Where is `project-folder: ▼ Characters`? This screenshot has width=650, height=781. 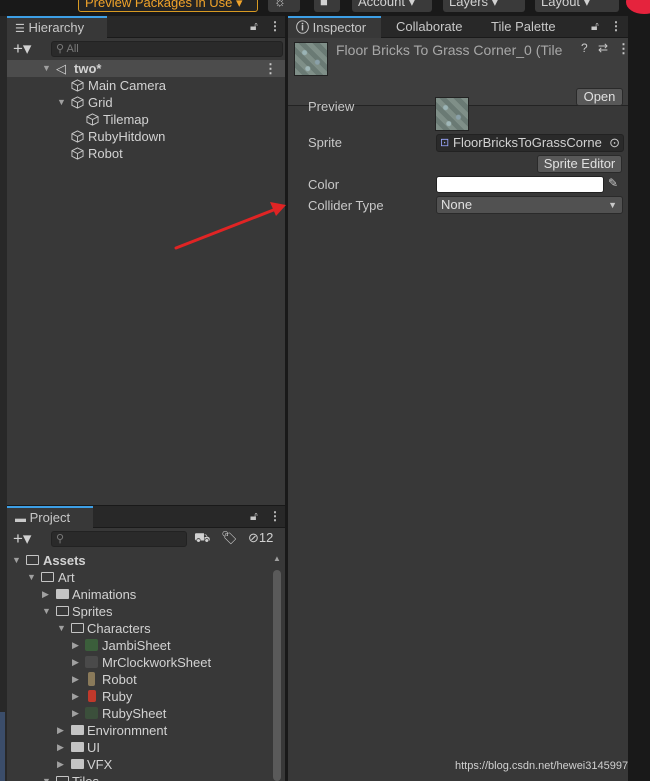
project-folder: ▼ Characters is located at coordinates (146, 628).